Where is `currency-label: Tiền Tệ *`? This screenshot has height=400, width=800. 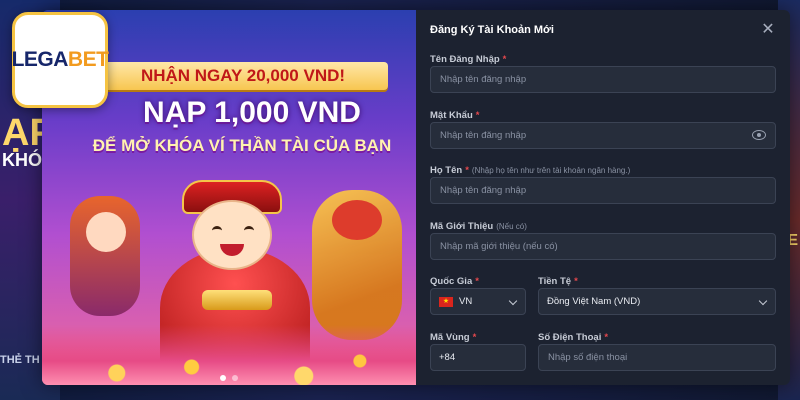
currency-label: Tiền Tệ * is located at coordinates (558, 281).